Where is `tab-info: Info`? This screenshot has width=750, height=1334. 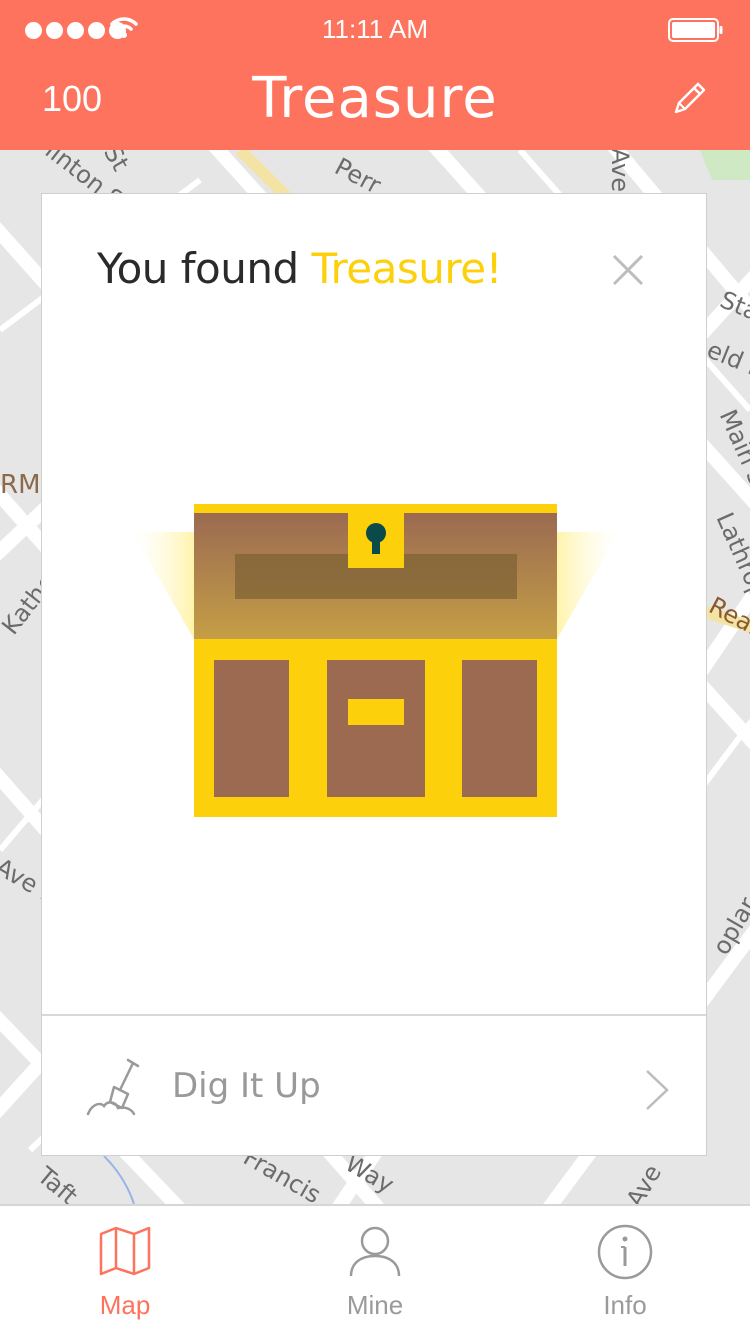 tab-info: Info is located at coordinates (625, 1270).